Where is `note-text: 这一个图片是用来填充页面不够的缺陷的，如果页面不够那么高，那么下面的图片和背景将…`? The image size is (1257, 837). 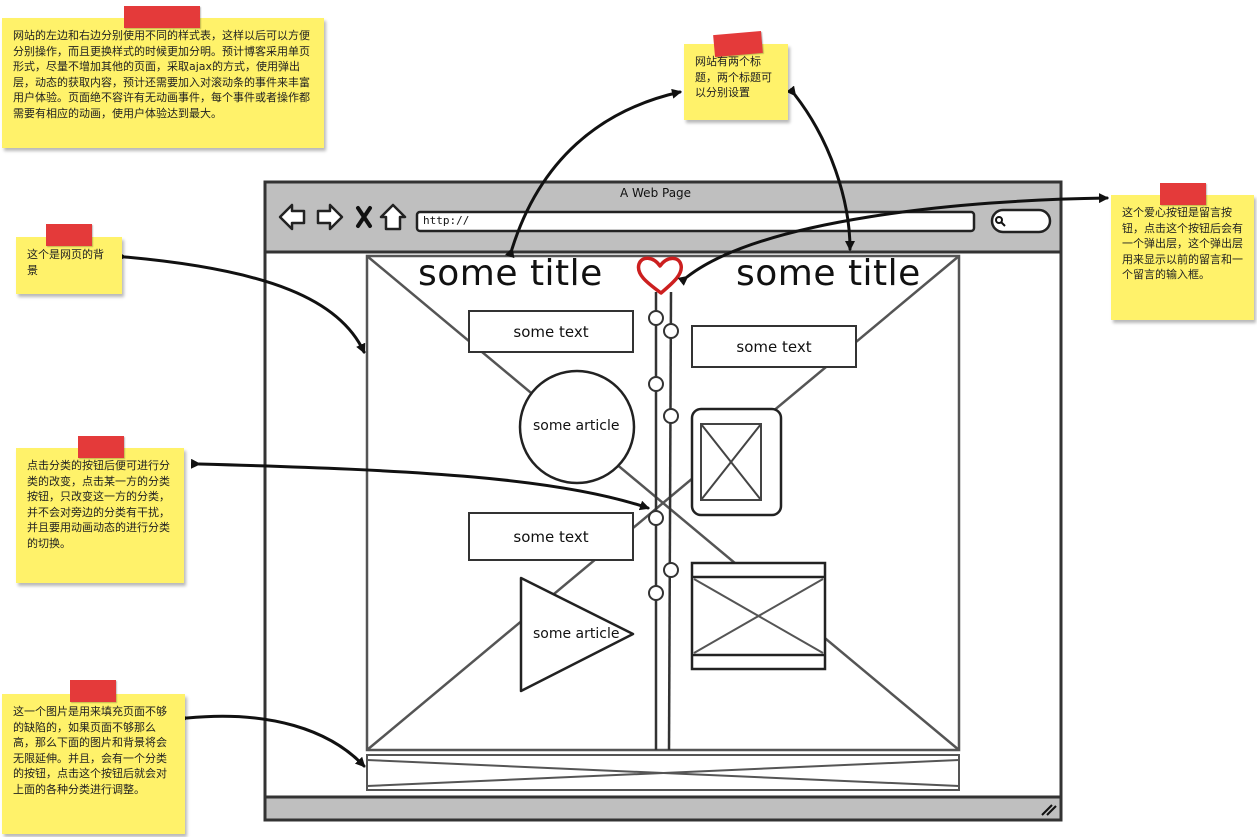
note-text: 这一个图片是用来填充页面不够的缺陷的，如果页面不够那么高，那么下面的图片和背景将… is located at coordinates (90, 750).